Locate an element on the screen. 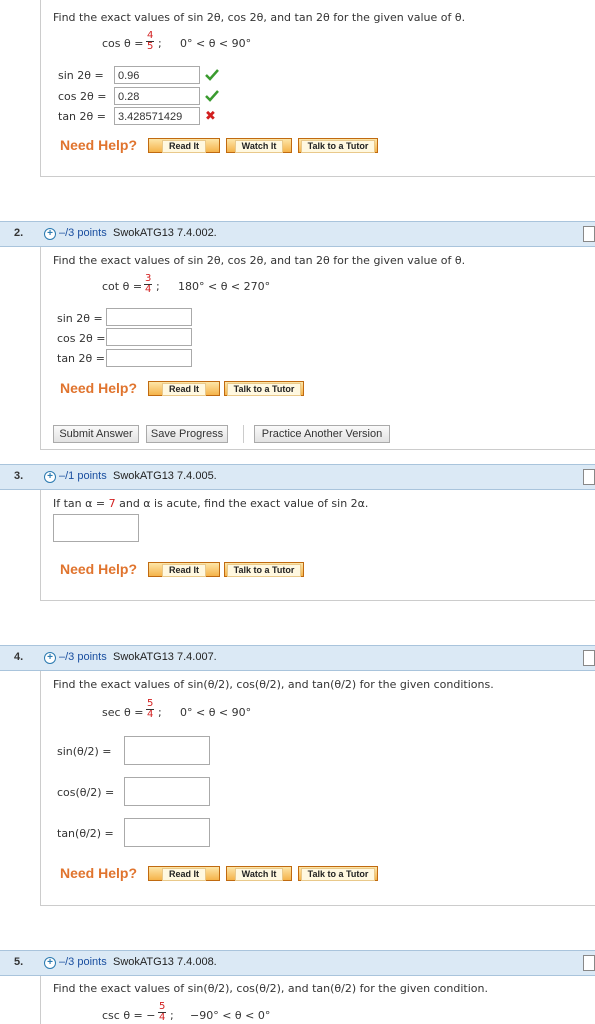 This screenshot has height=1024, width=595. q2-row-label: cos 2θ = is located at coordinates (81, 338).